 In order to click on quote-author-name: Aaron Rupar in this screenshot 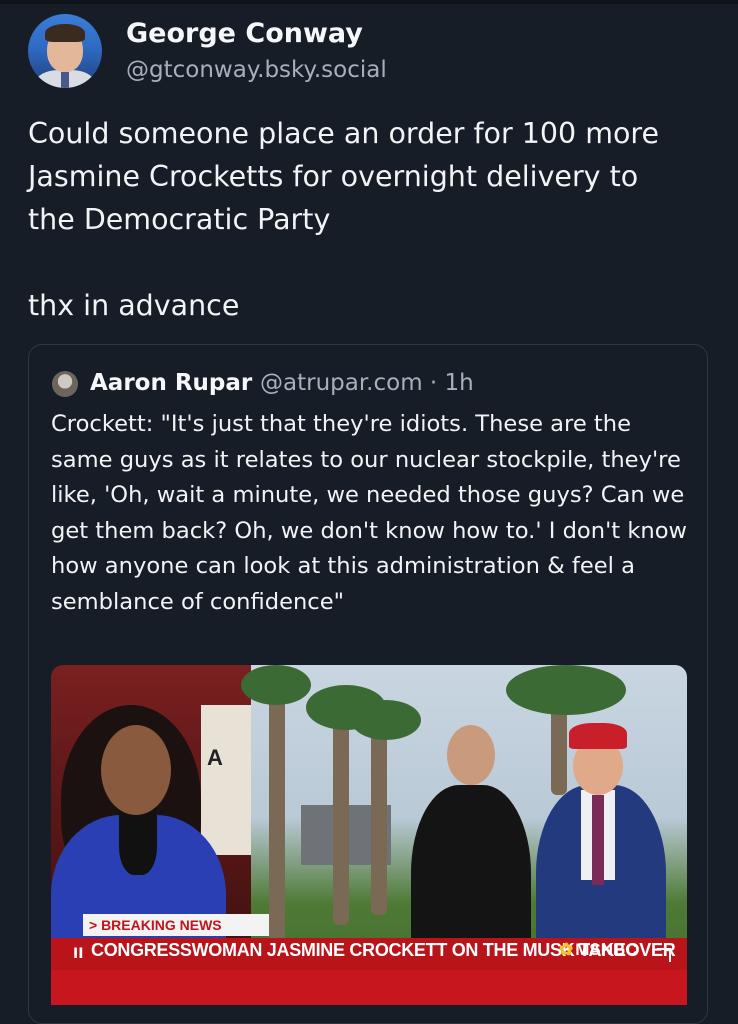, I will do `click(171, 383)`.